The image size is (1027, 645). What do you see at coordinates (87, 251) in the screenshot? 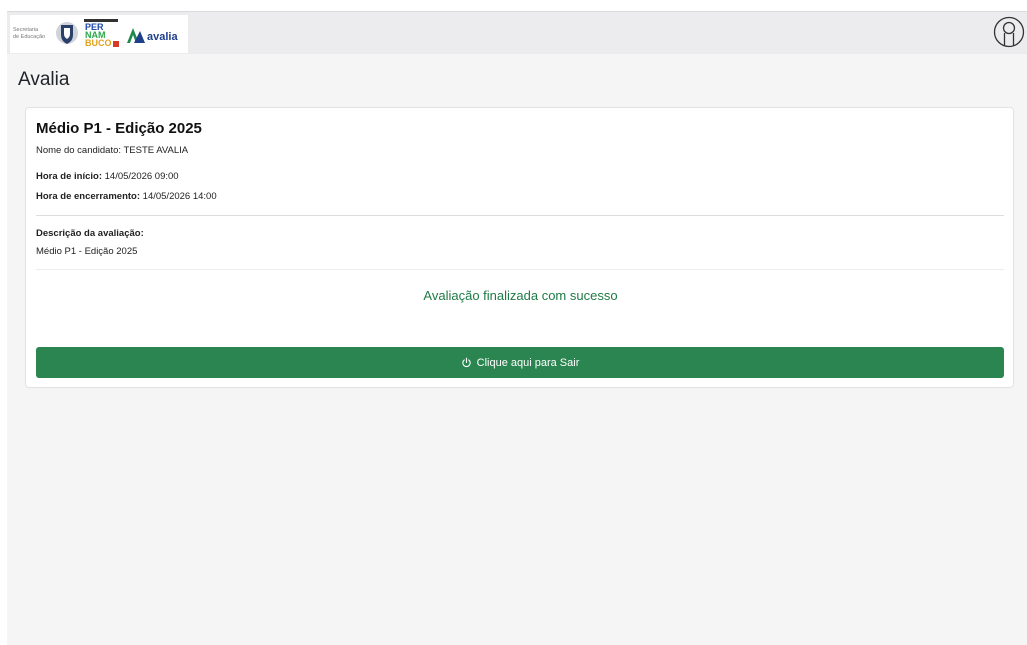
I see `description-text: Médio P1 - Edição 2025` at bounding box center [87, 251].